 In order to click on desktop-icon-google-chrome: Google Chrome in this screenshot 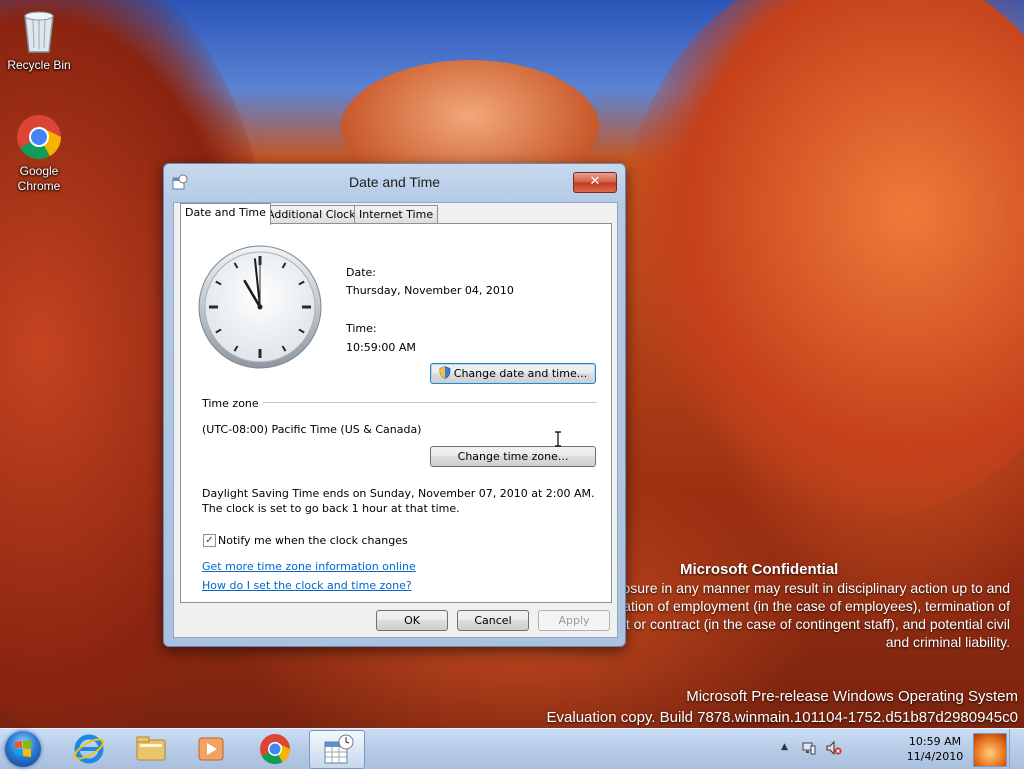, I will do `click(39, 154)`.